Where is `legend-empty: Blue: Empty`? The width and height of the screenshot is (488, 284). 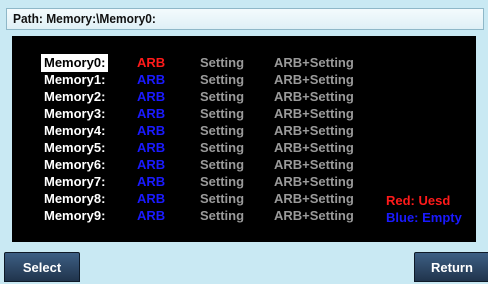
legend-empty: Blue: Empty is located at coordinates (424, 217).